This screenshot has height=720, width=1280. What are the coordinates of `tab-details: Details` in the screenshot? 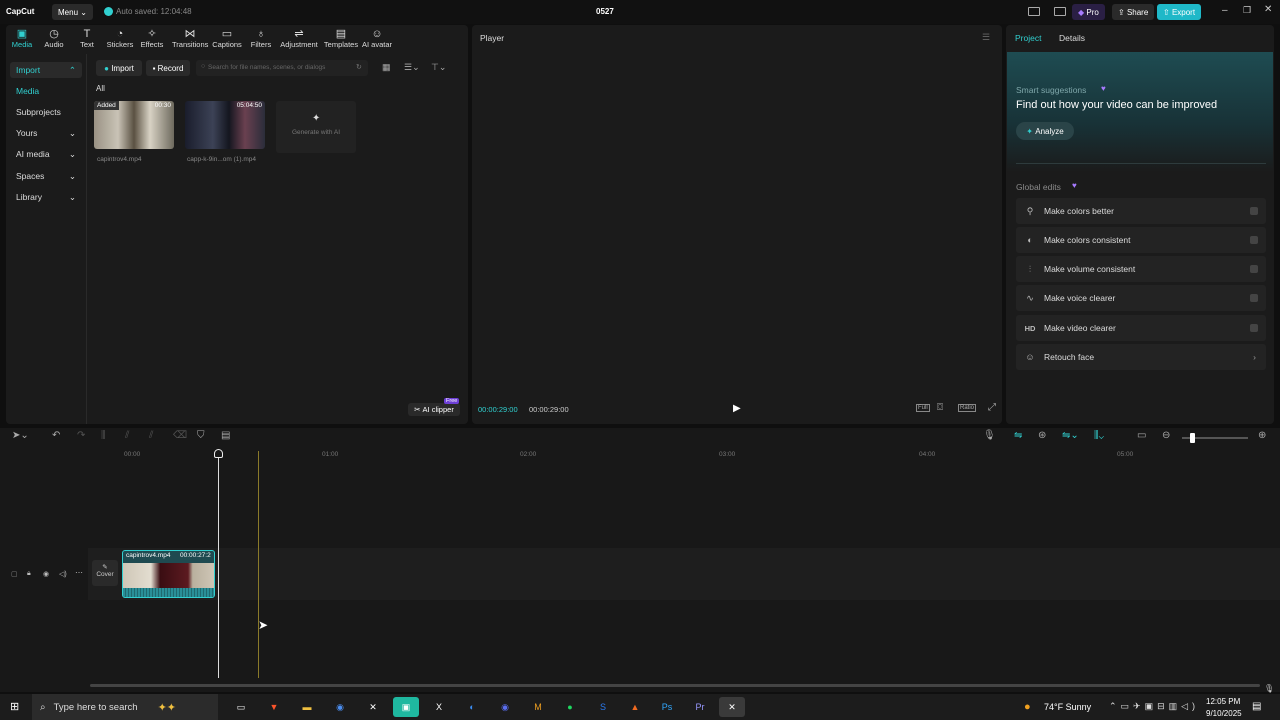 It's located at (1072, 38).